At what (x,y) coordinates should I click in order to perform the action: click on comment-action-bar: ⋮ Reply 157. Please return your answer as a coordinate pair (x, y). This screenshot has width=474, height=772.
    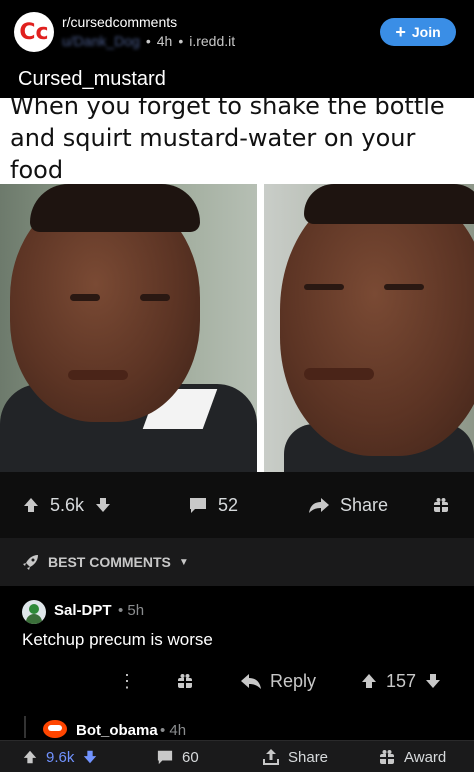
    Looking at the image, I should click on (237, 681).